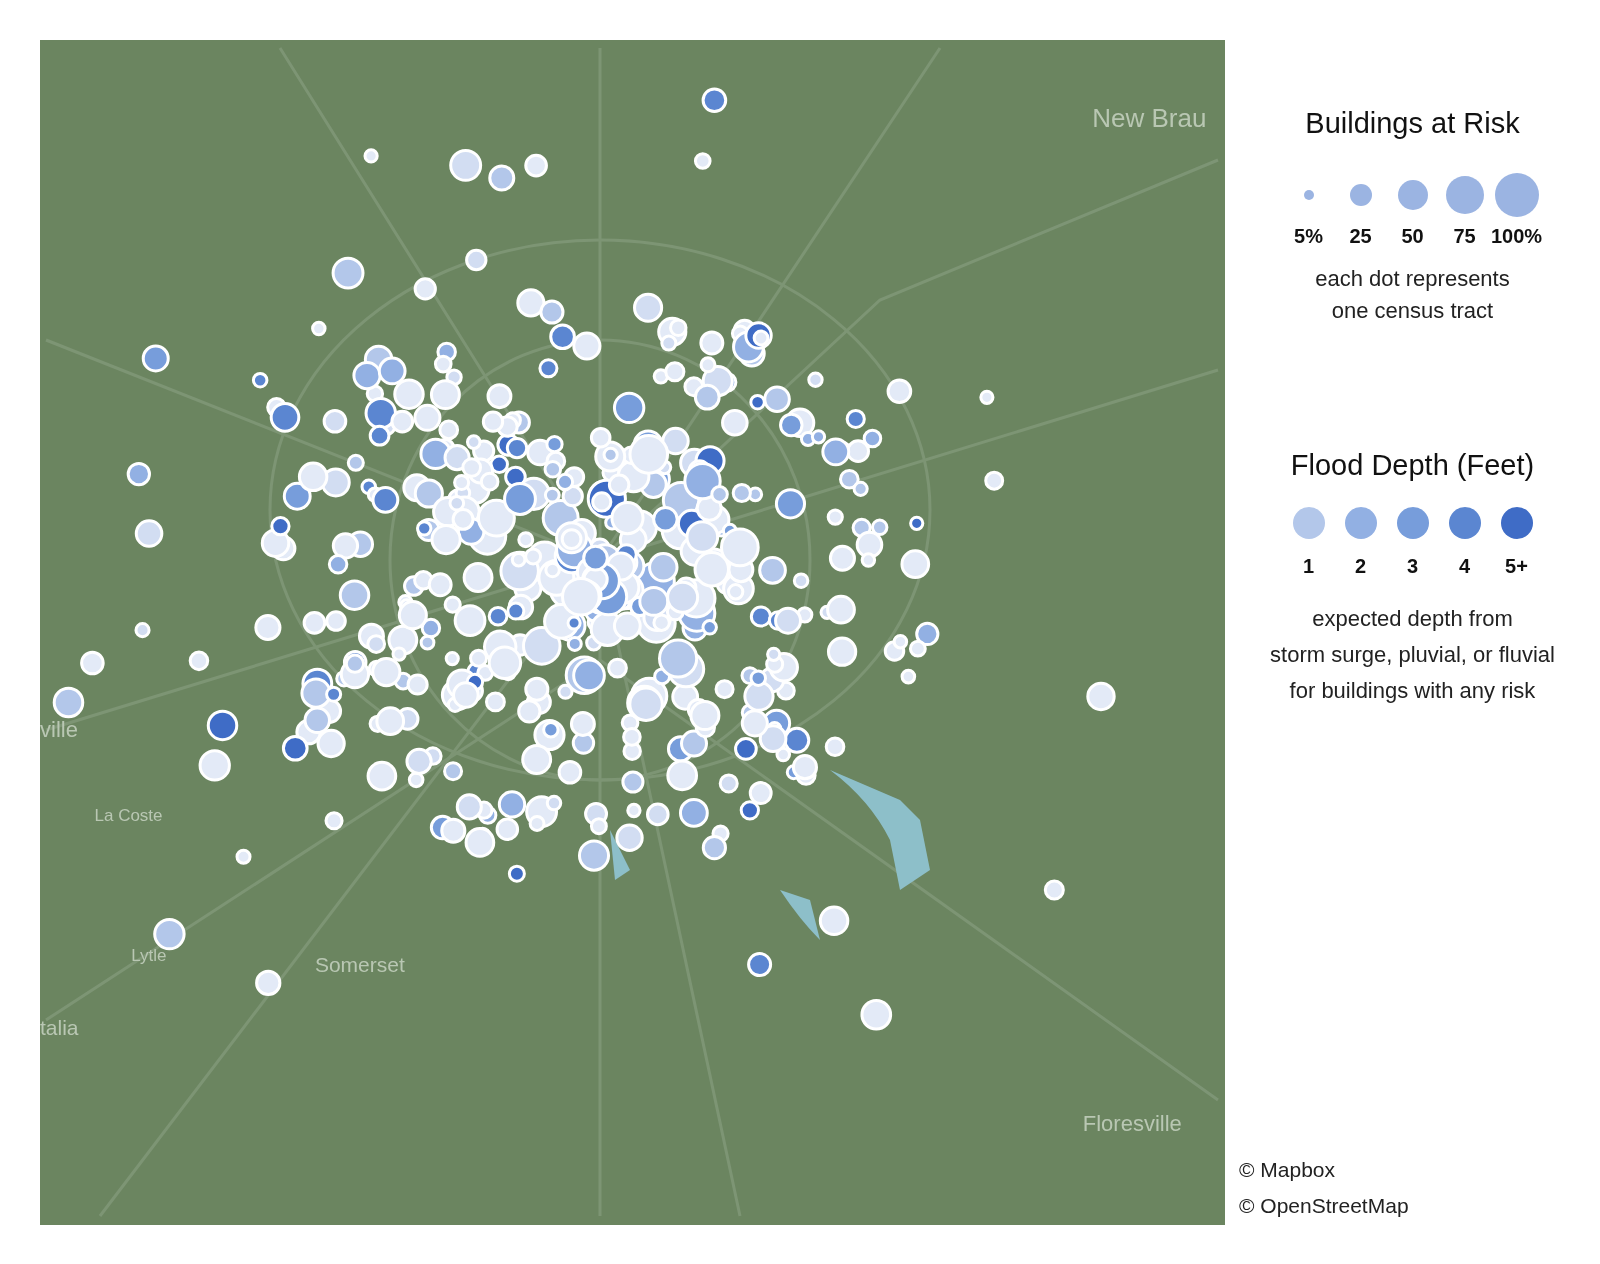 This screenshot has width=1600, height=1264. What do you see at coordinates (1412, 465) in the screenshot?
I see `legend-title: Flood Depth (Feet)` at bounding box center [1412, 465].